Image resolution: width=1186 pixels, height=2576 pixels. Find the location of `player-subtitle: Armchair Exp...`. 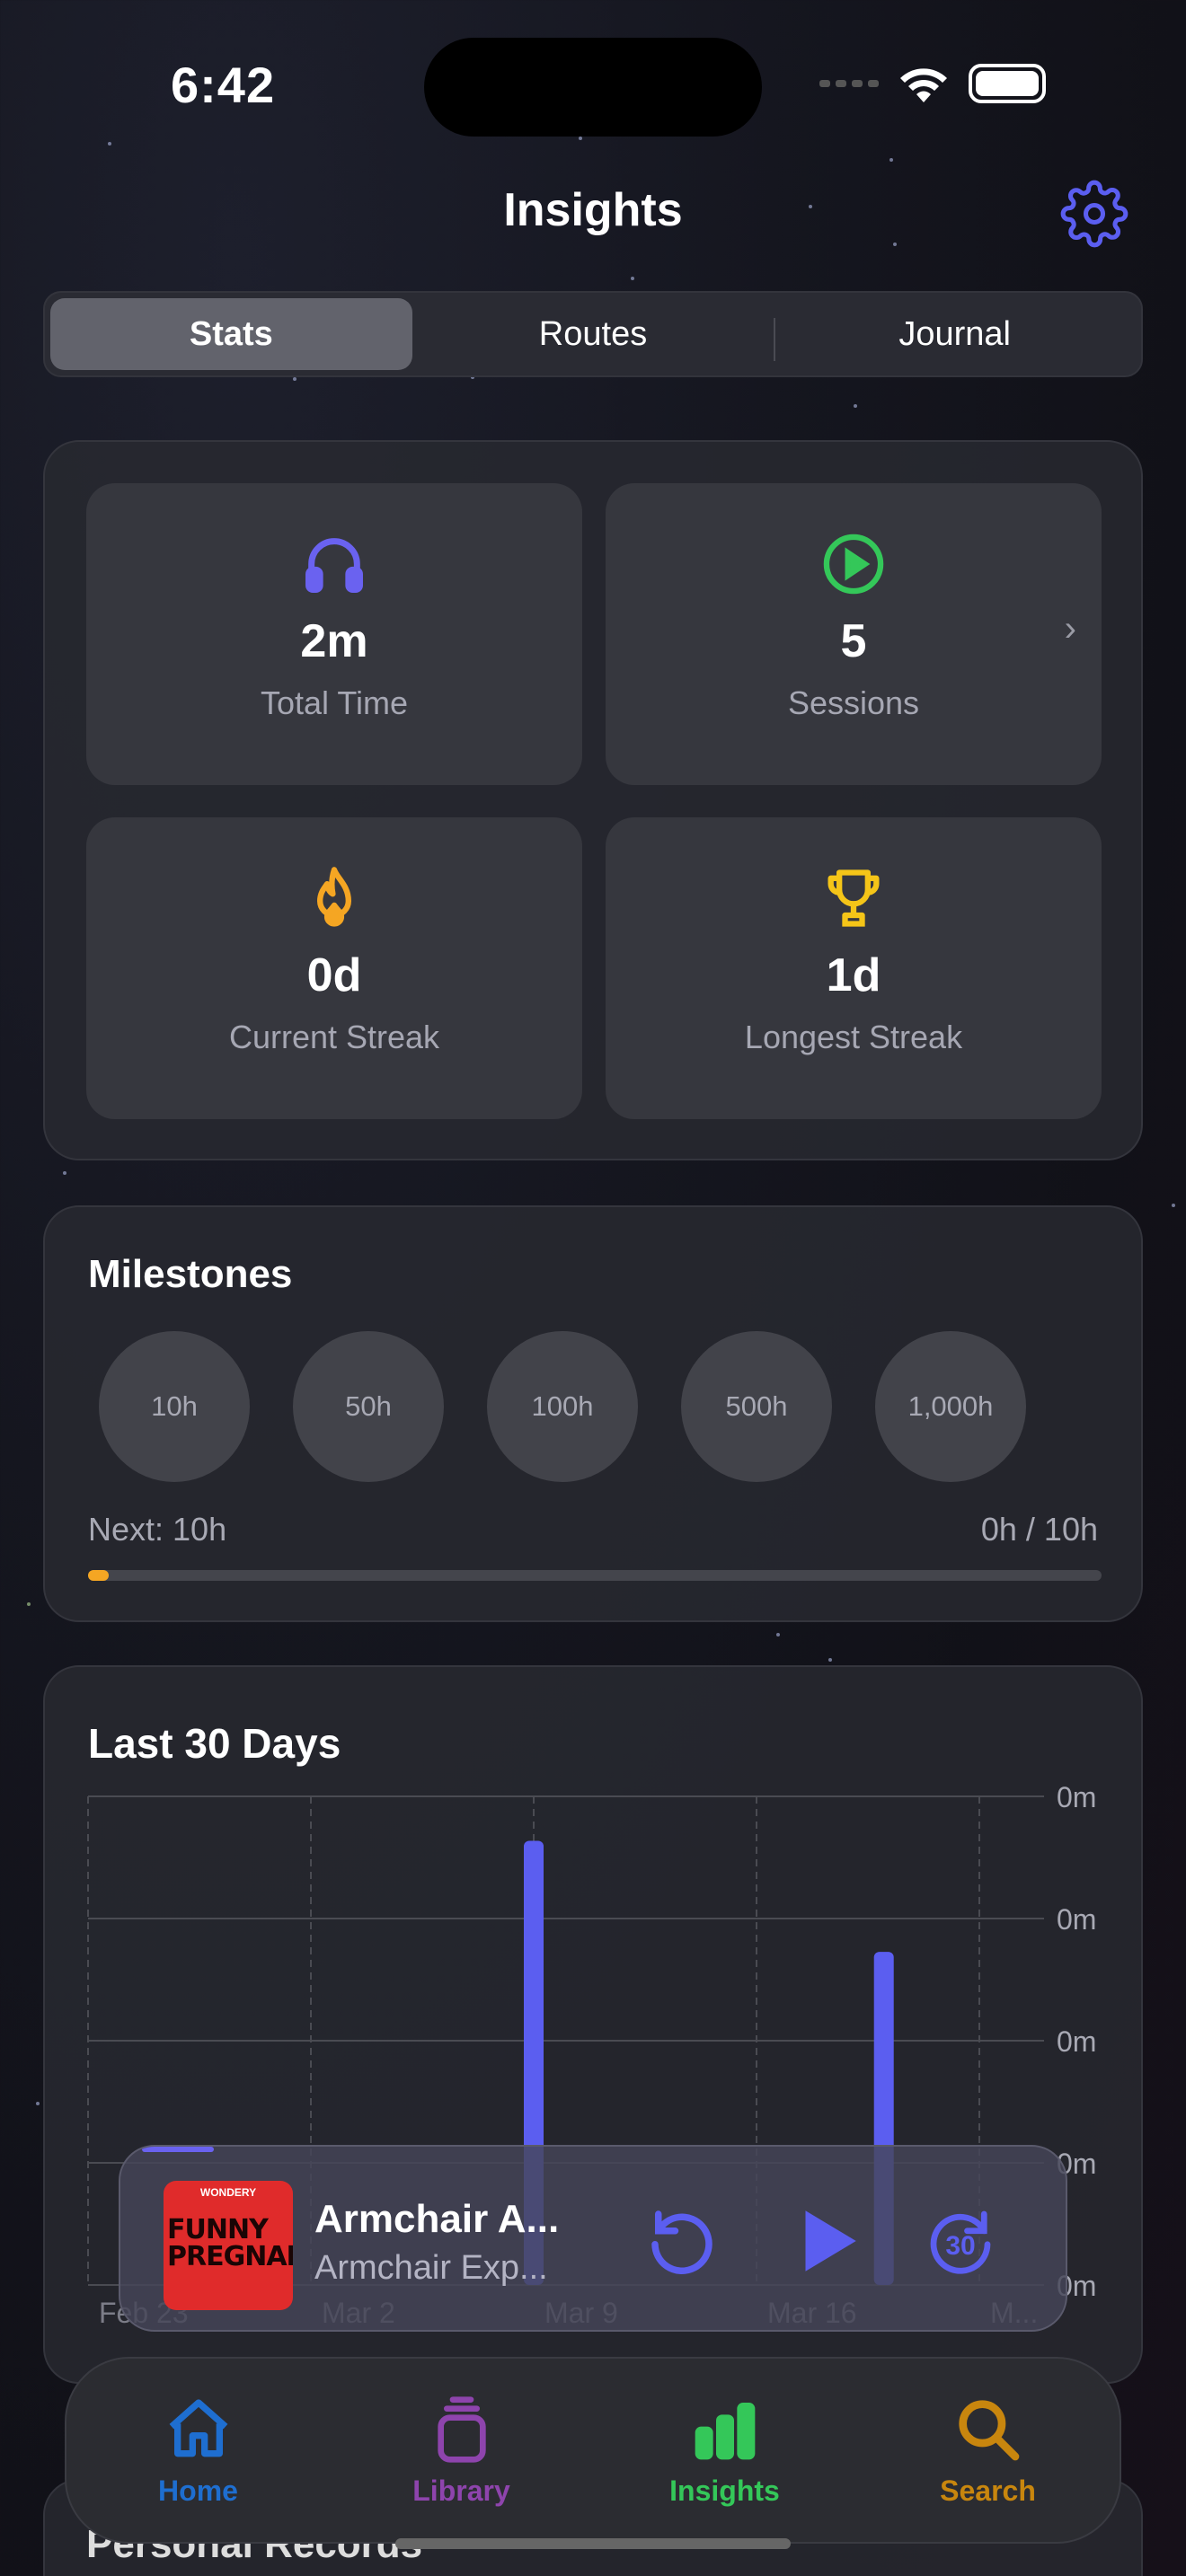

player-subtitle: Armchair Exp... is located at coordinates (431, 2268).